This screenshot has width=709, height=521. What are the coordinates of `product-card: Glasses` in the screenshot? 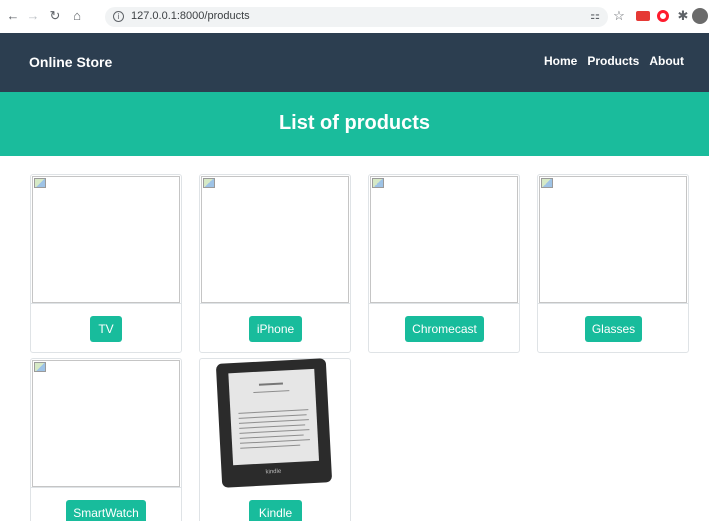 It's located at (613, 263).